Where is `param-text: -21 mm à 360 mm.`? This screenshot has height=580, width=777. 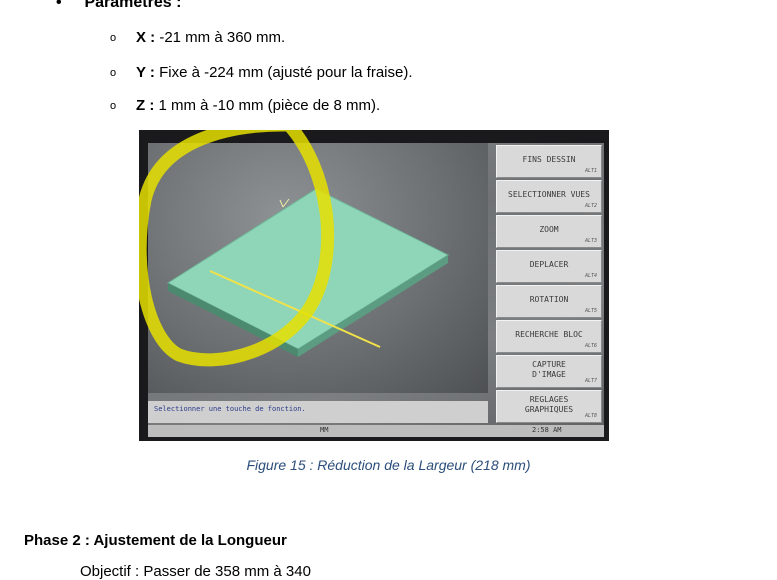
param-text: -21 mm à 360 mm. is located at coordinates (220, 37).